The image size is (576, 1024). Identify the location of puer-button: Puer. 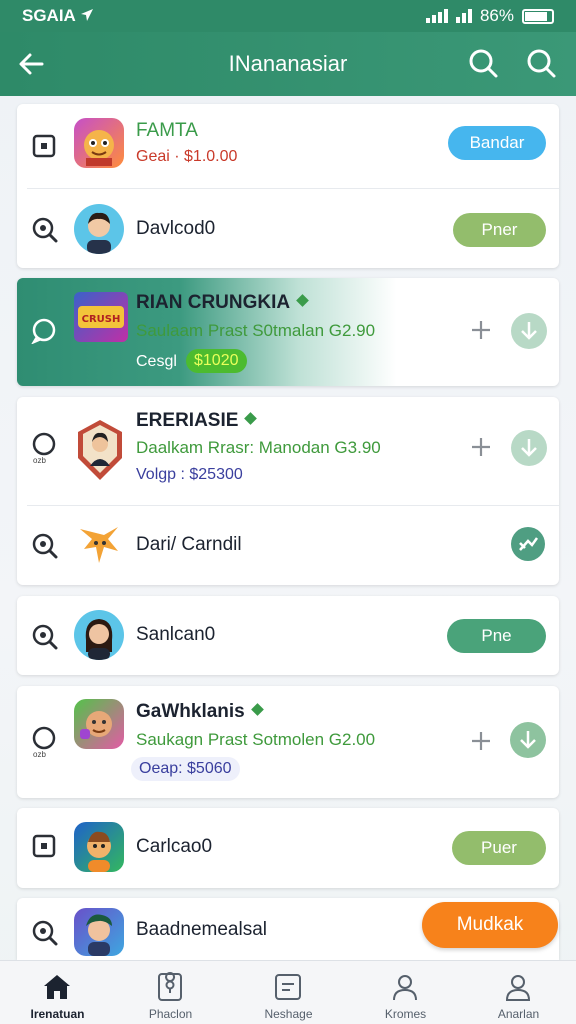
(499, 848).